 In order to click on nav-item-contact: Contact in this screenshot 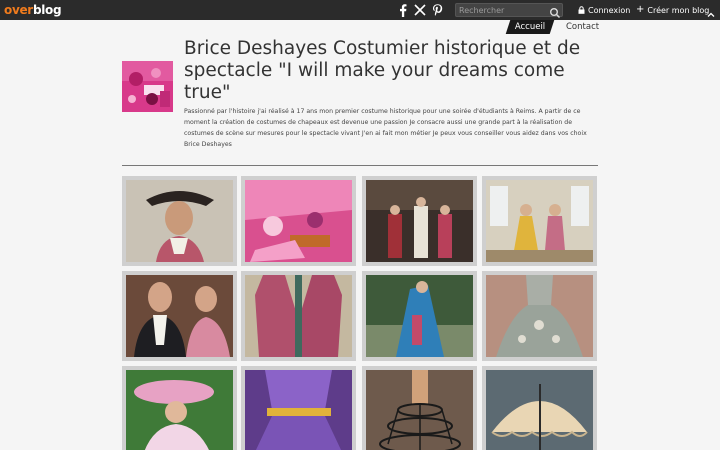, I will do `click(582, 27)`.